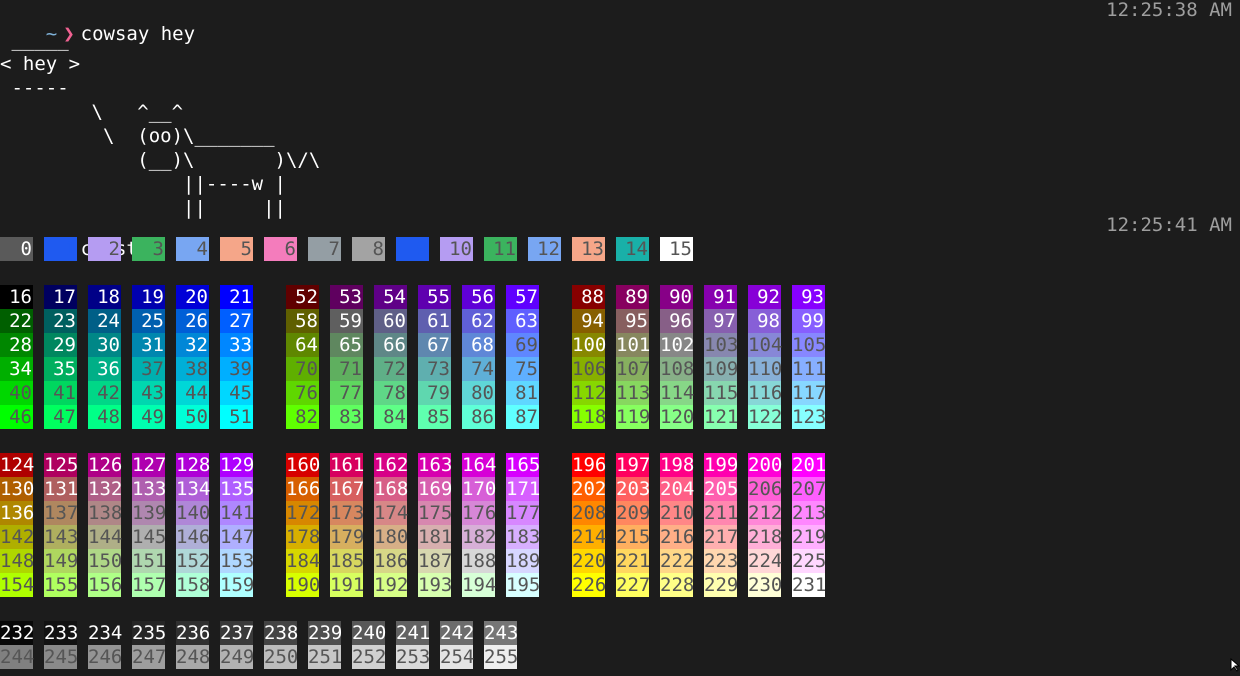 This screenshot has width=1240, height=676. I want to click on color-swatch-cube: 50, so click(192, 417).